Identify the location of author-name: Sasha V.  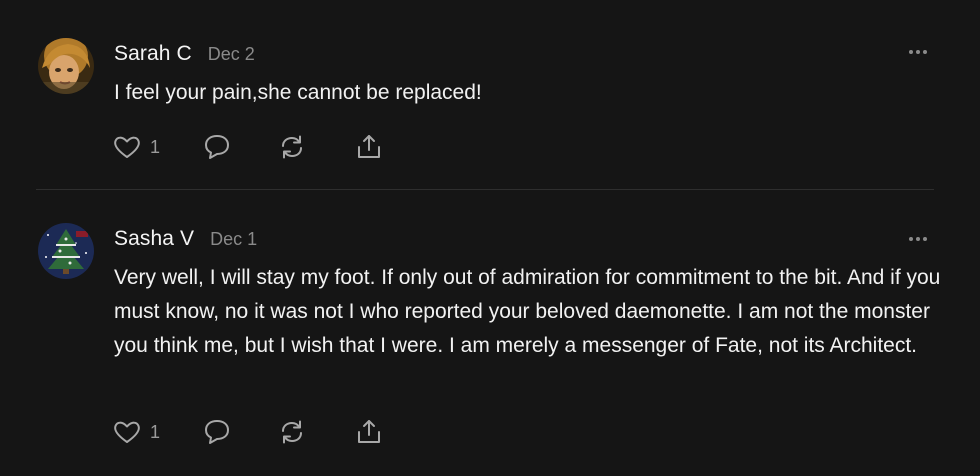
(154, 239).